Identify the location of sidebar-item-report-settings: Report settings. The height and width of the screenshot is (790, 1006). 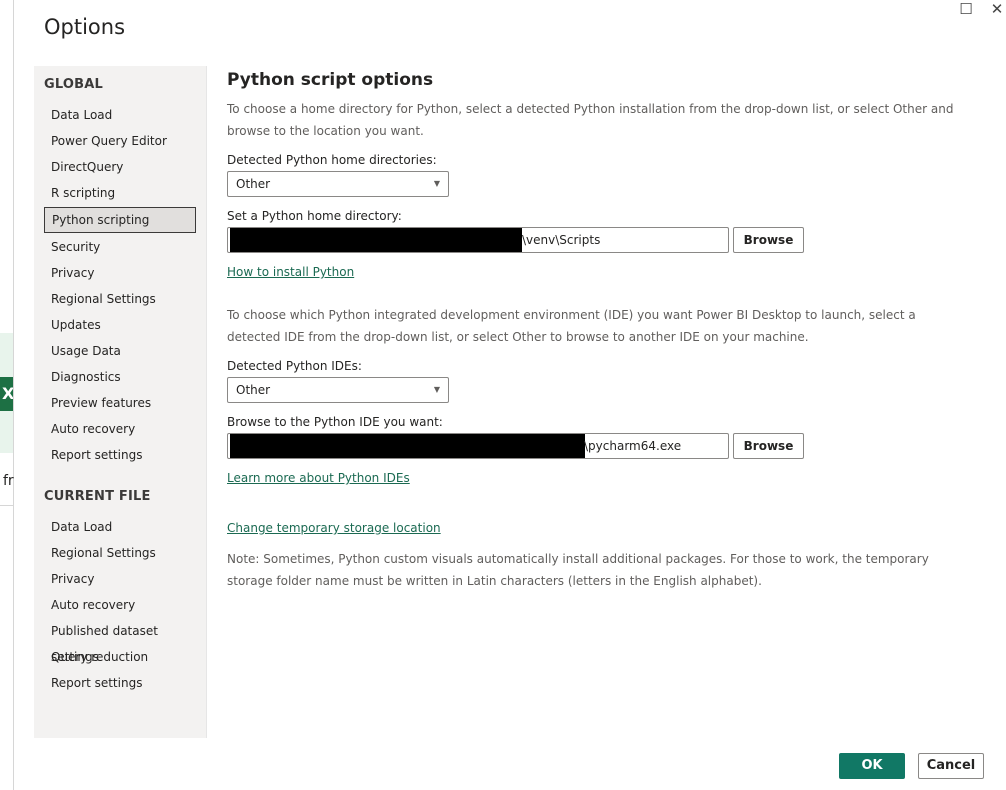
(120, 455).